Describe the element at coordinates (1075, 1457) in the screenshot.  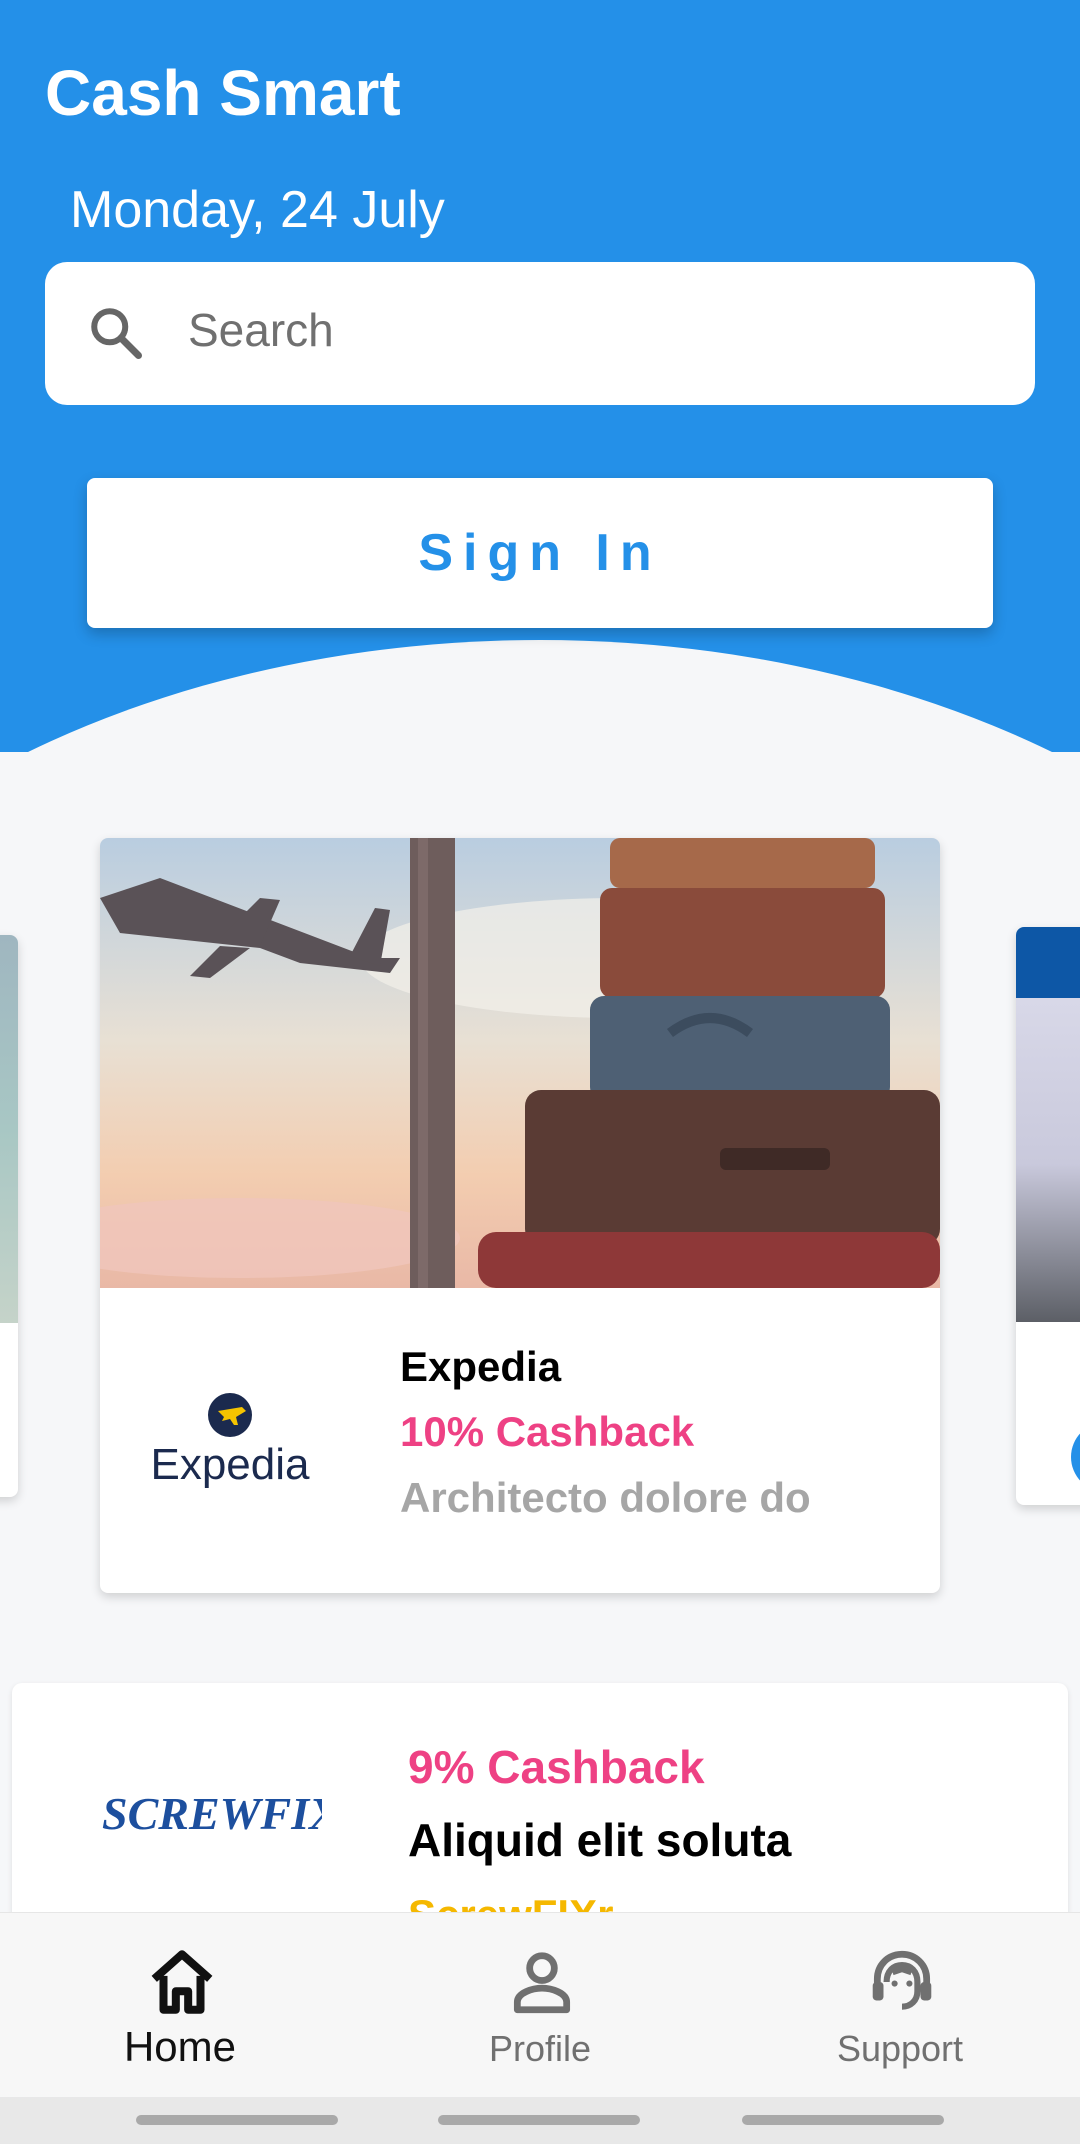
I see `merchant-logo-badge` at that location.